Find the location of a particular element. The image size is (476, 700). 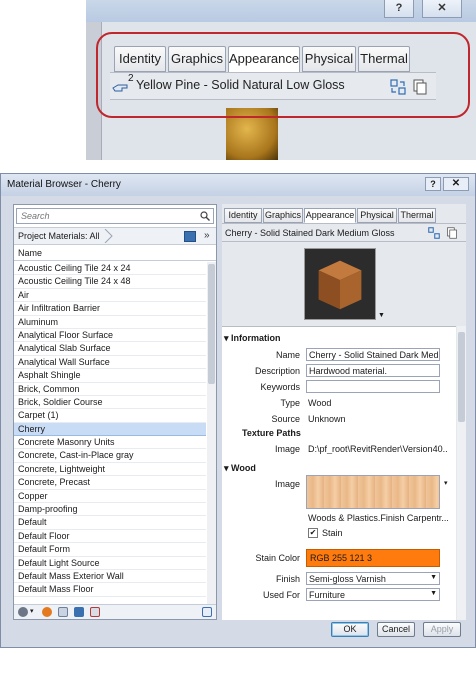

tab-graphics: Graphics is located at coordinates (283, 215).